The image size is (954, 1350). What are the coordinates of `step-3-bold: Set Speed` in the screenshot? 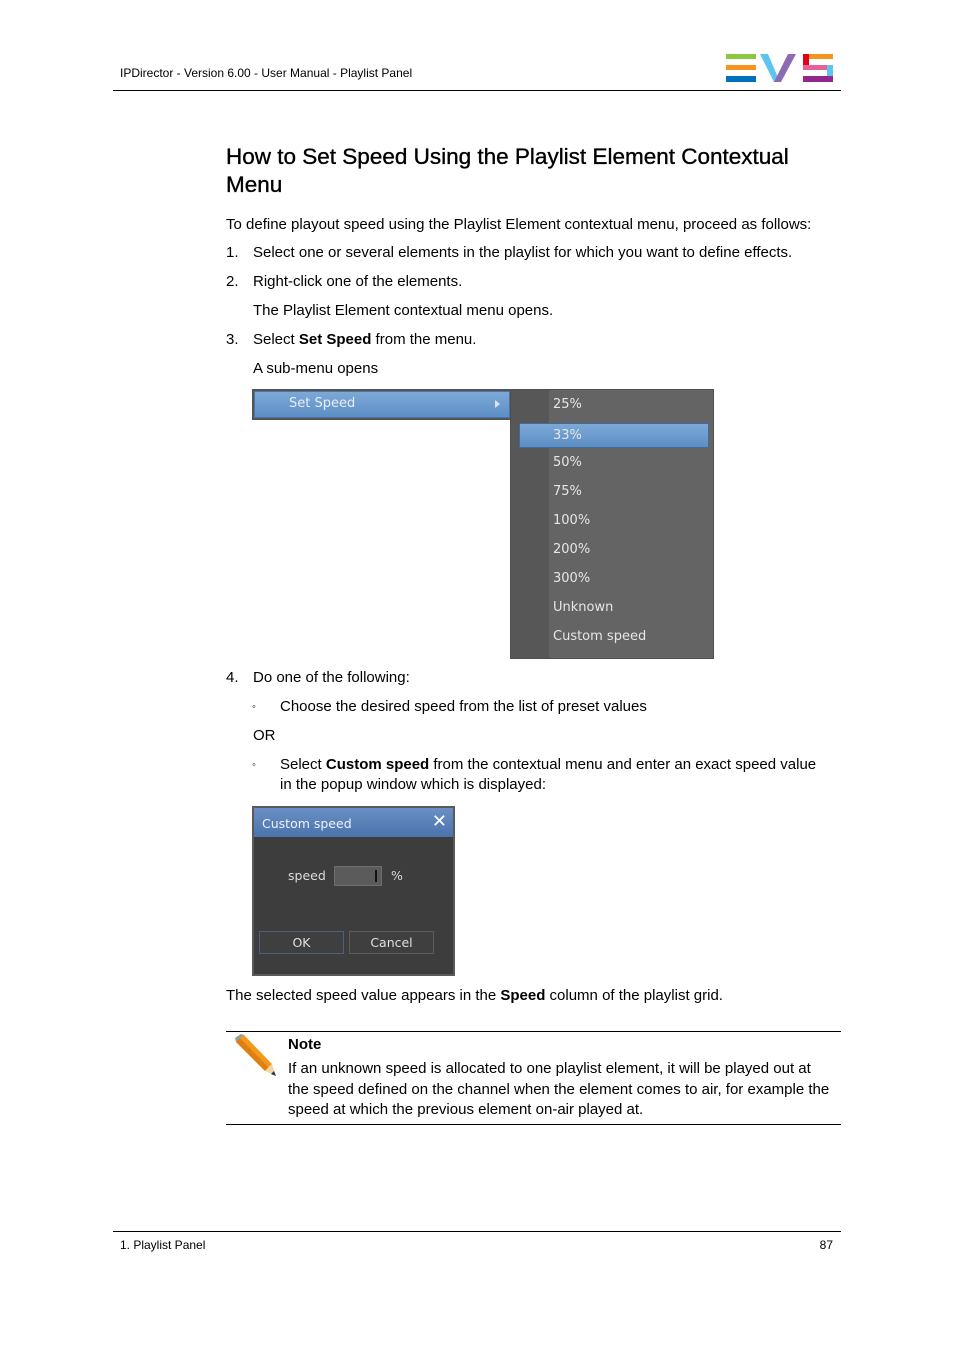 It's located at (335, 339).